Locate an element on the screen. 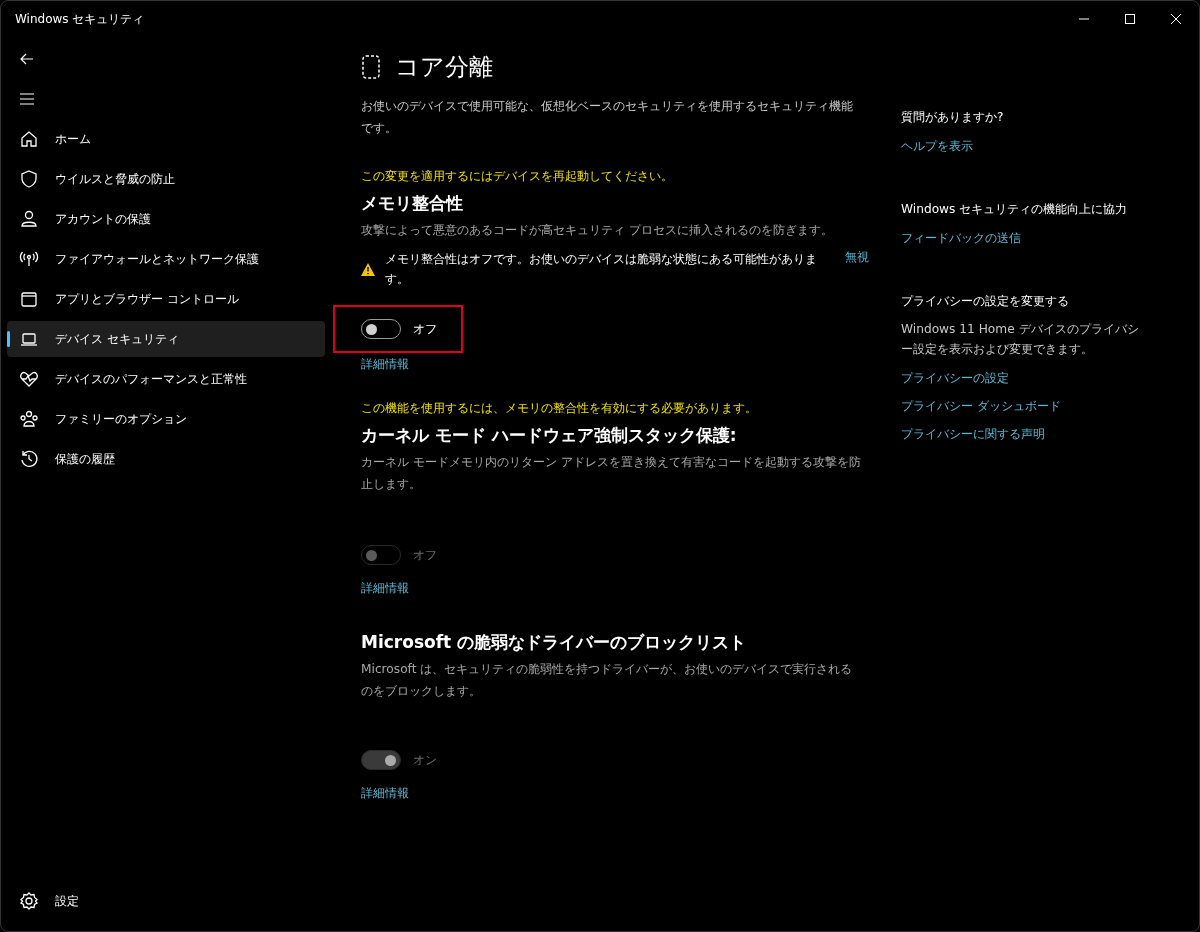  heart-pulse-icon is located at coordinates (29, 379).